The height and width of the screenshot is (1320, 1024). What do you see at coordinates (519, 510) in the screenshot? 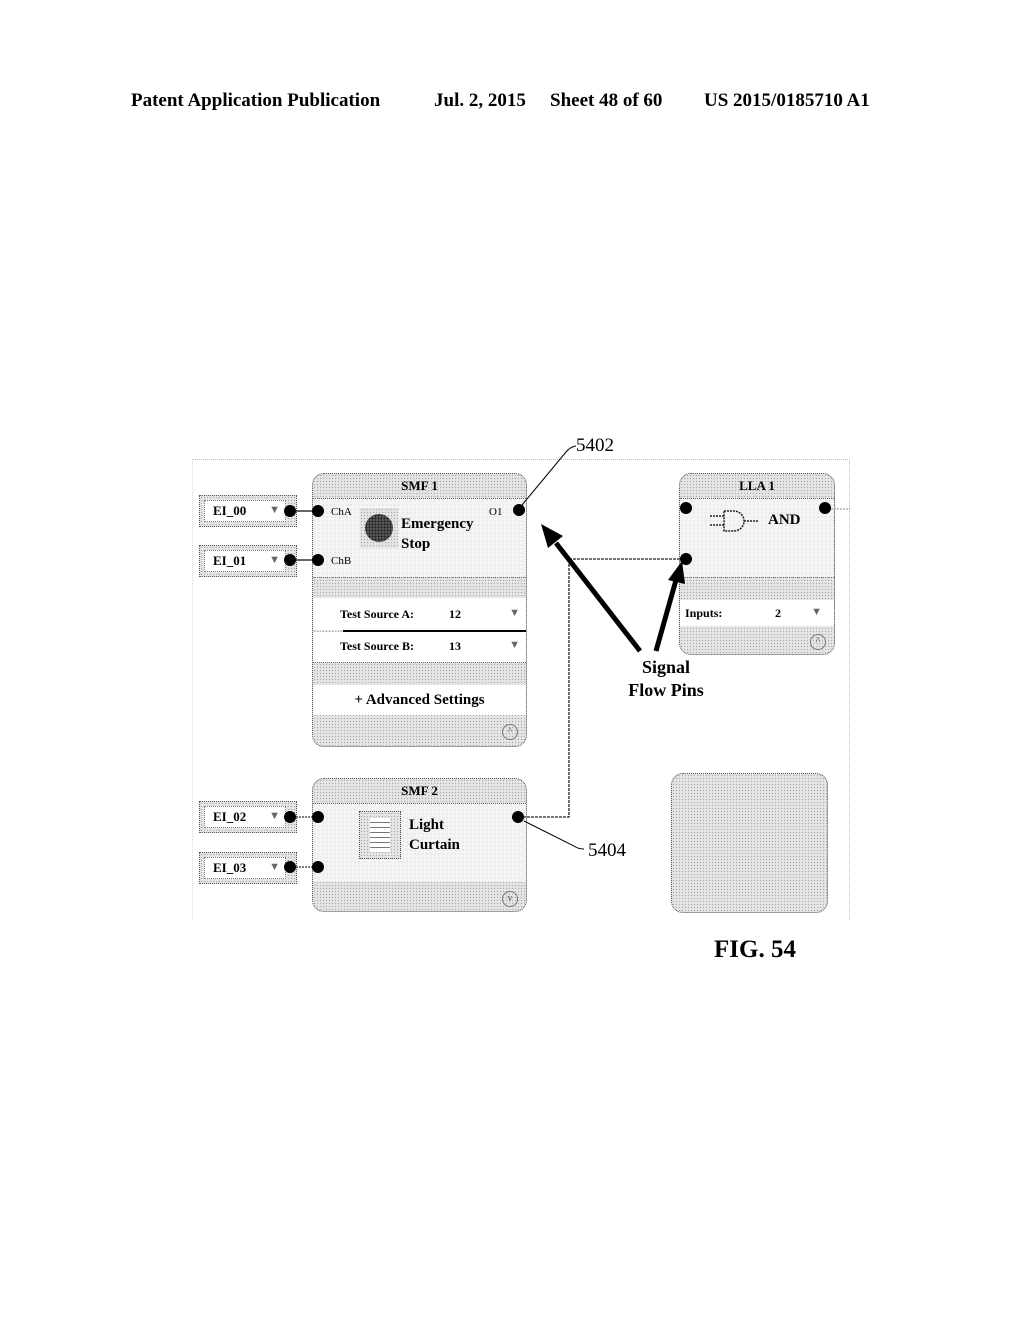
I see `output-pin-o1` at bounding box center [519, 510].